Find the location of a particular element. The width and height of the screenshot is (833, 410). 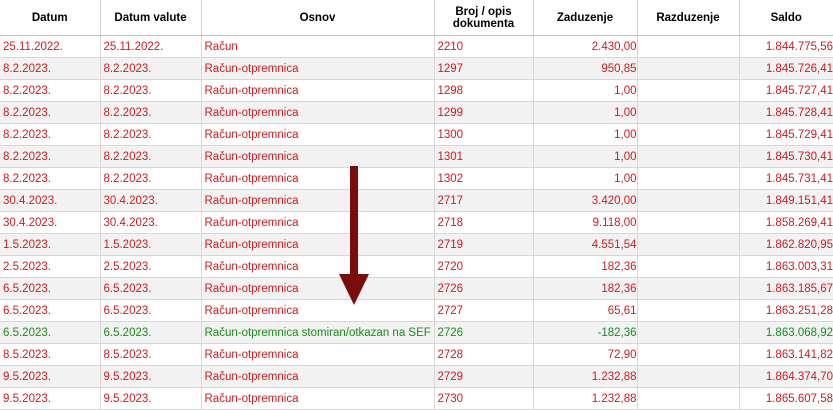

cell-osnov: Račun-otpremnica stomiran/otkazan na SEF is located at coordinates (318, 332).